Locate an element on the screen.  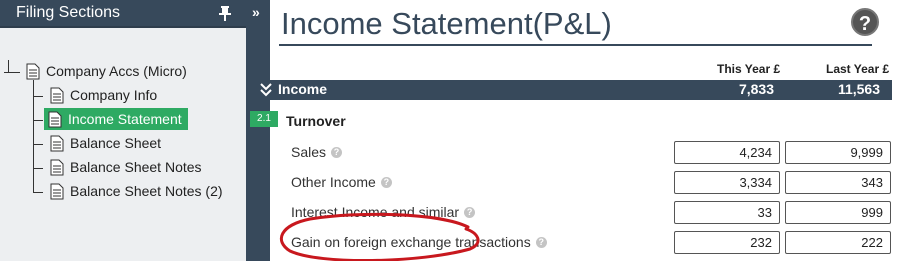
row-label-sales: Sales ? is located at coordinates (317, 152).